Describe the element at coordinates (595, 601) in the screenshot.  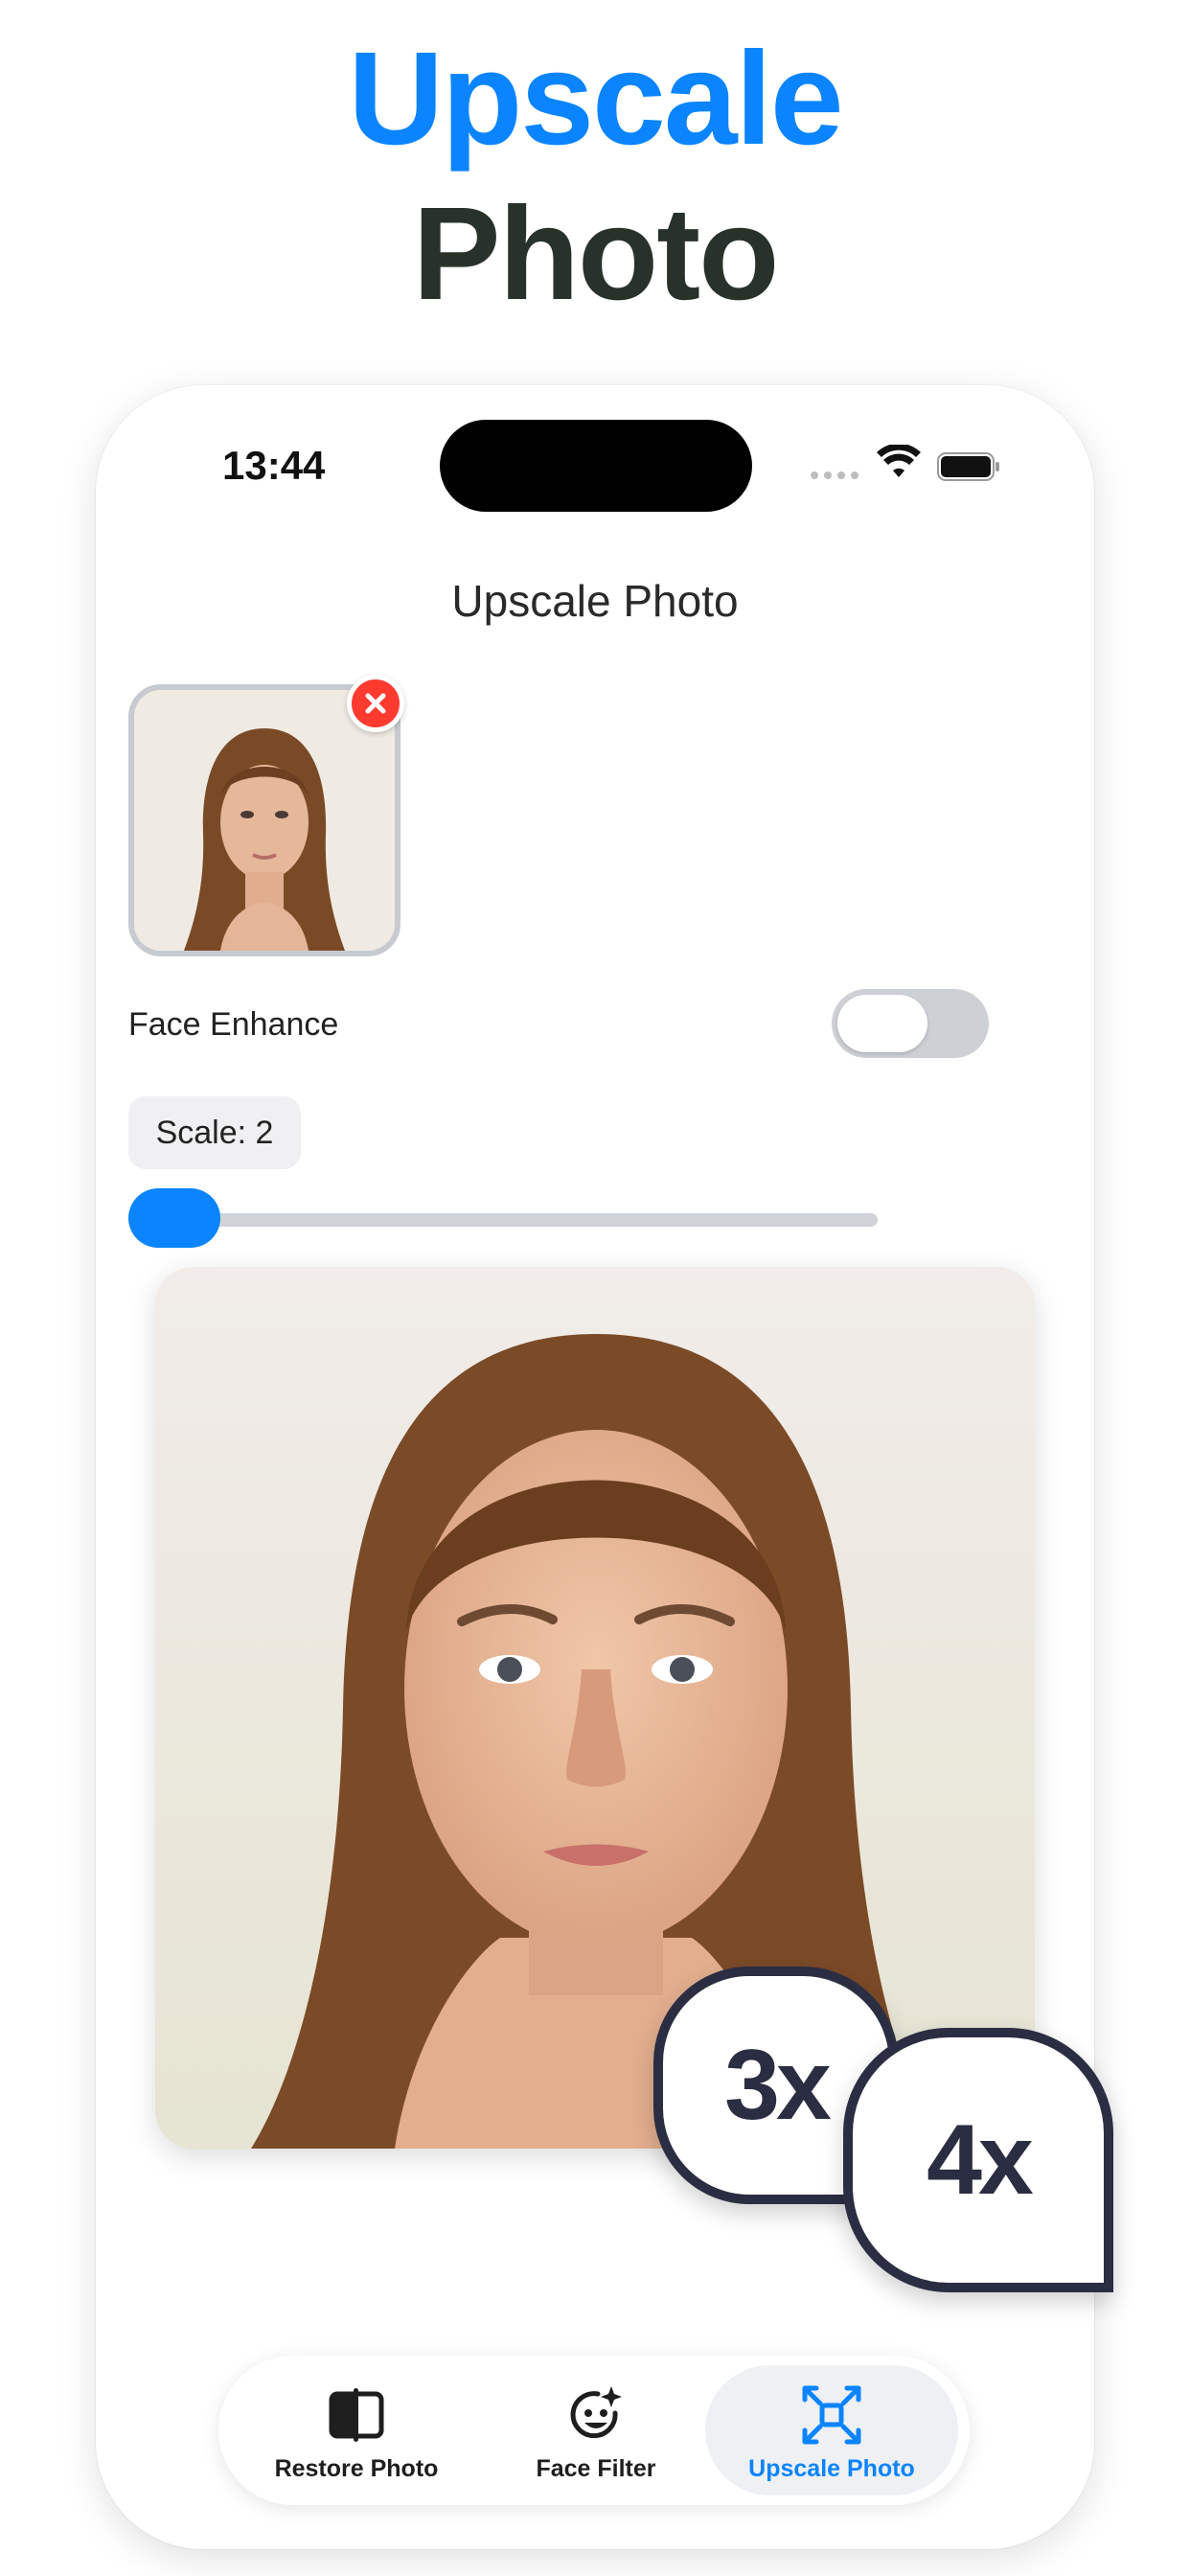
I see `page-title: Upscale Photo` at that location.